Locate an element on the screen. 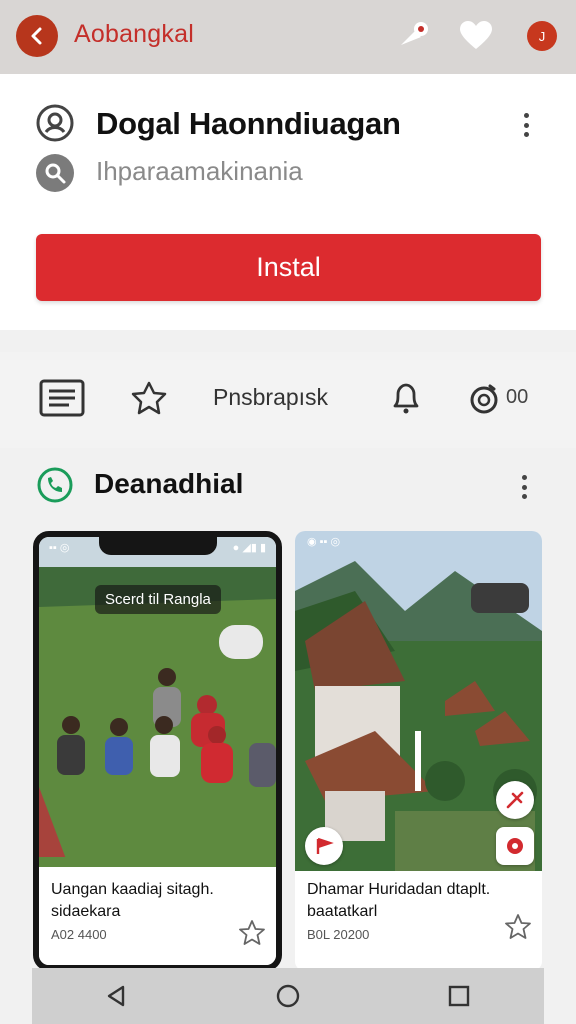  back-button is located at coordinates (37, 36).